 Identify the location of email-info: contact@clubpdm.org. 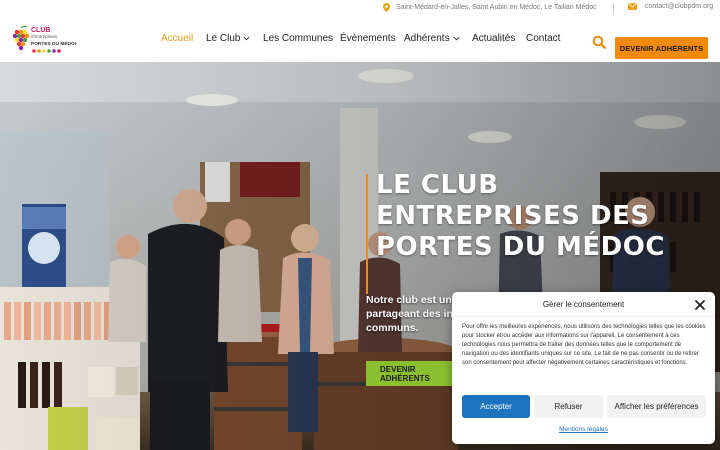
(670, 6).